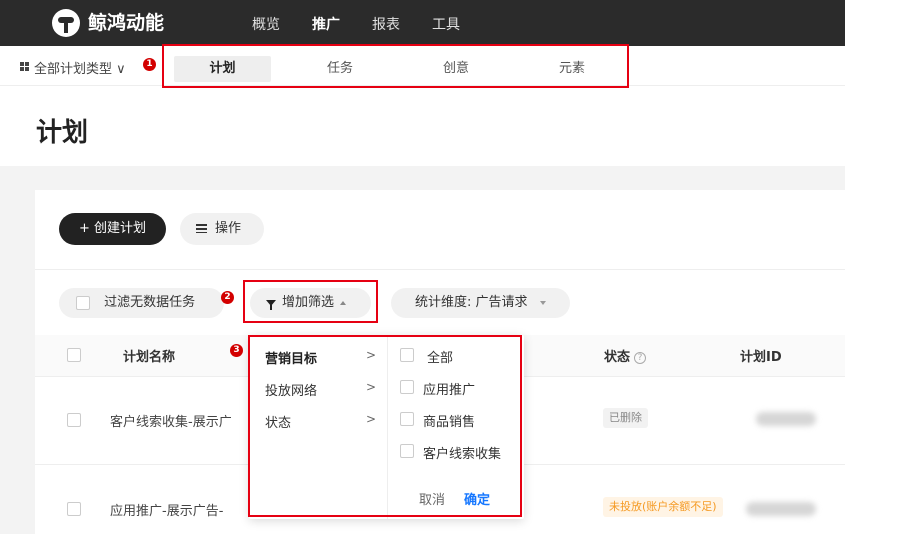  Describe the element at coordinates (66, 23) in the screenshot. I see `brand-logo-icon` at that location.